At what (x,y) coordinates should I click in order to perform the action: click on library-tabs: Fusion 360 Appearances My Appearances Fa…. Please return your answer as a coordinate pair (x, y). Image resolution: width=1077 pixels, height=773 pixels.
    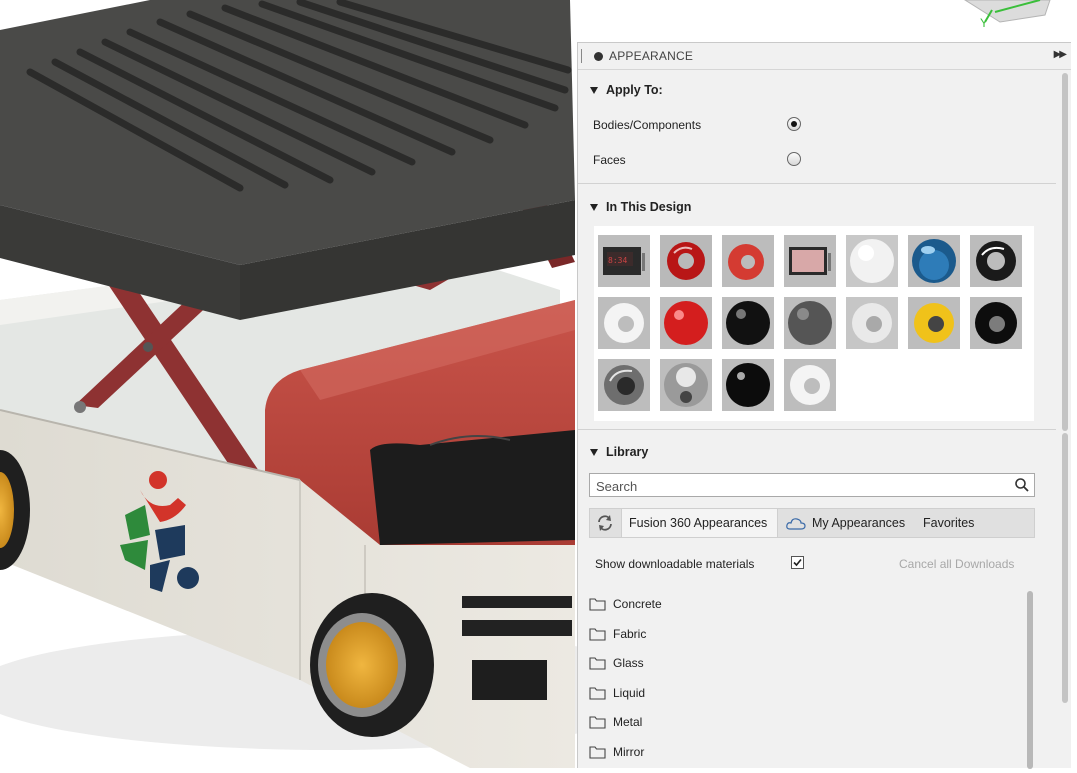
    Looking at the image, I should click on (812, 523).